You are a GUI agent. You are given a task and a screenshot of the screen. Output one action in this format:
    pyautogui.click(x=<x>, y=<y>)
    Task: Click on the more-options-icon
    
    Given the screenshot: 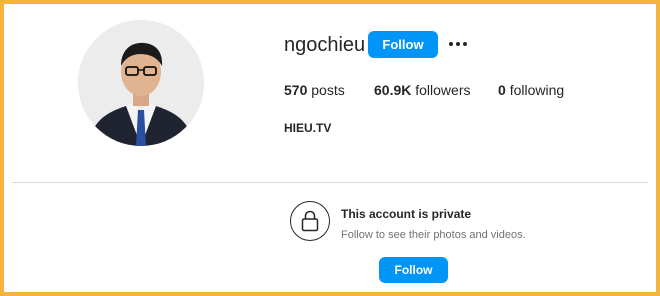 What is the action you would take?
    pyautogui.click(x=458, y=44)
    